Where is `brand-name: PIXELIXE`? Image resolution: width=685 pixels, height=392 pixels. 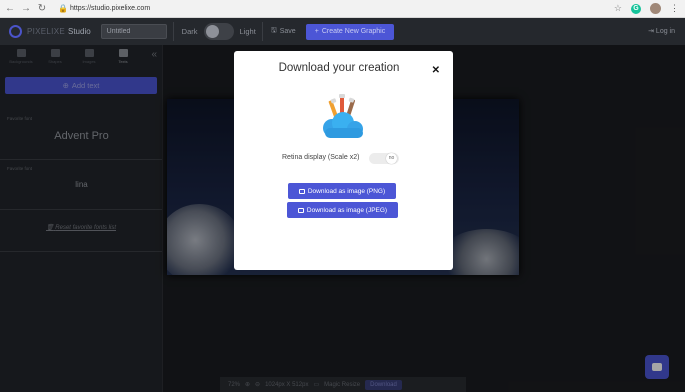
brand-name: PIXELIXE is located at coordinates (46, 31).